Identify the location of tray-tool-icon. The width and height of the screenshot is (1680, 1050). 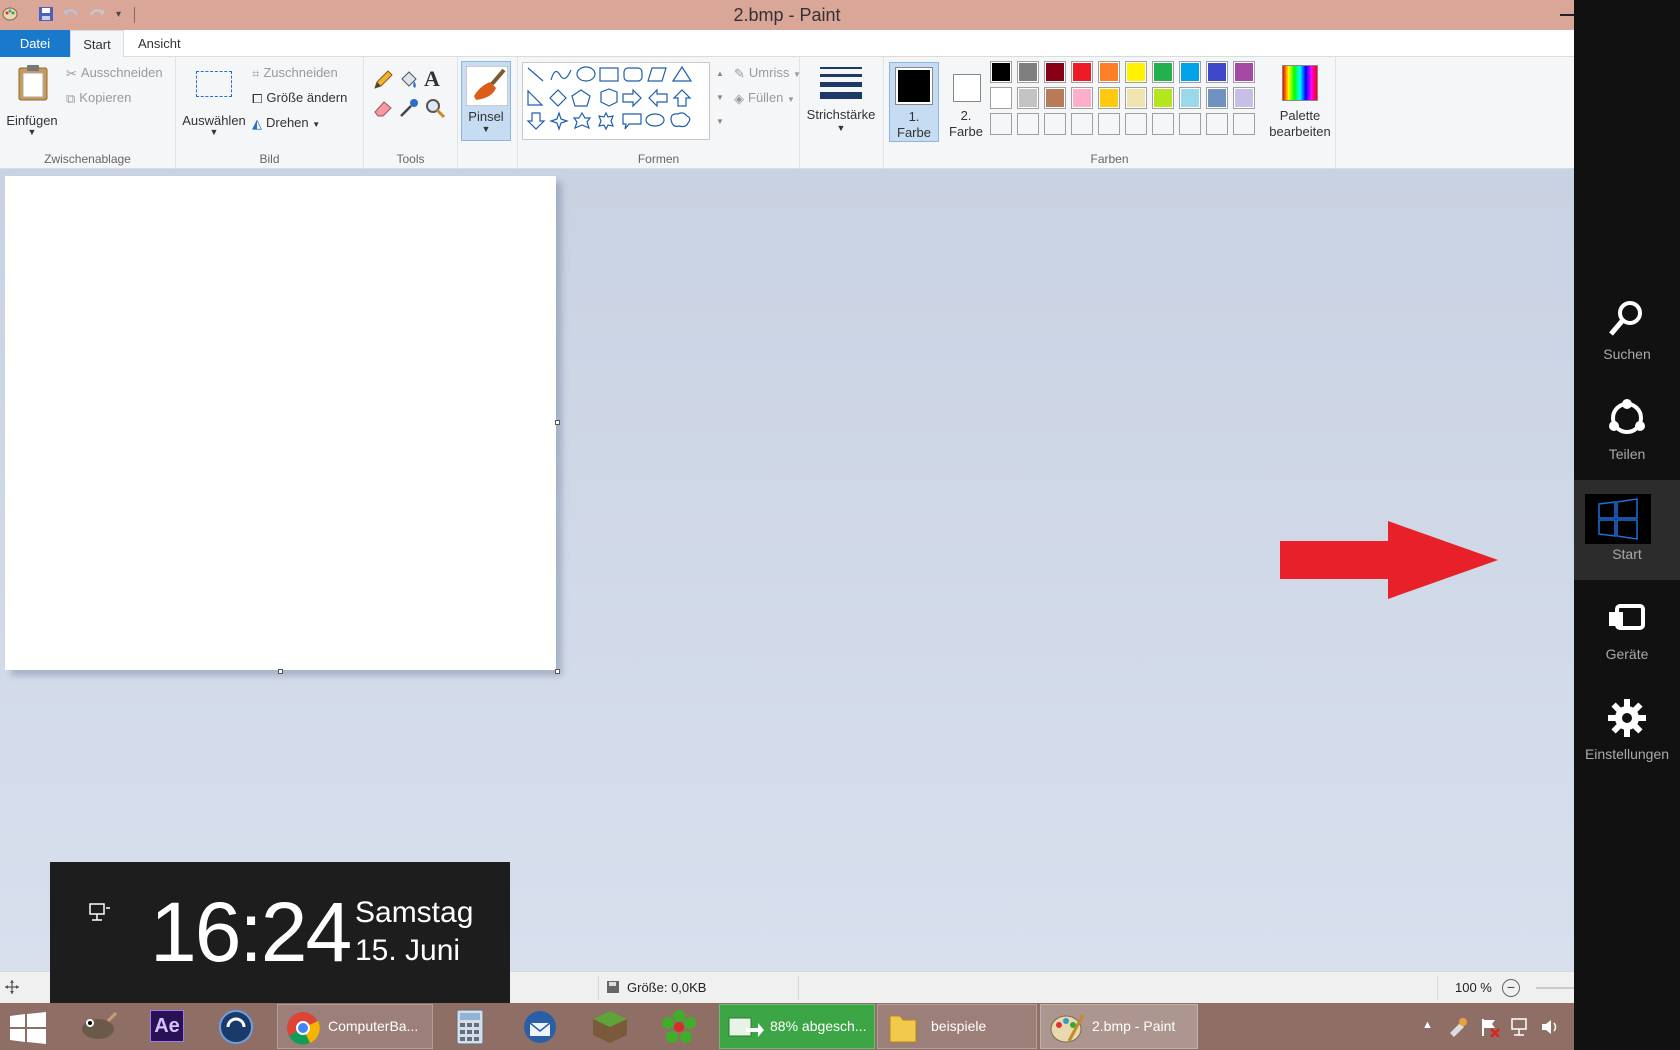
(1458, 1028).